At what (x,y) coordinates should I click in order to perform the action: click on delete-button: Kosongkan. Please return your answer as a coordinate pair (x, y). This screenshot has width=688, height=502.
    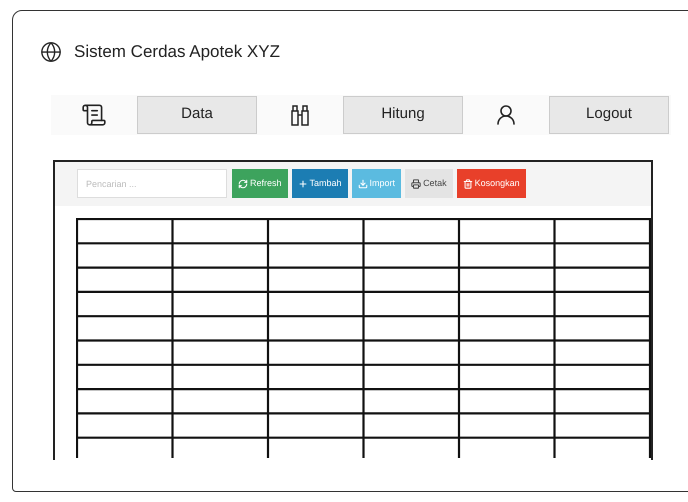
    Looking at the image, I should click on (491, 183).